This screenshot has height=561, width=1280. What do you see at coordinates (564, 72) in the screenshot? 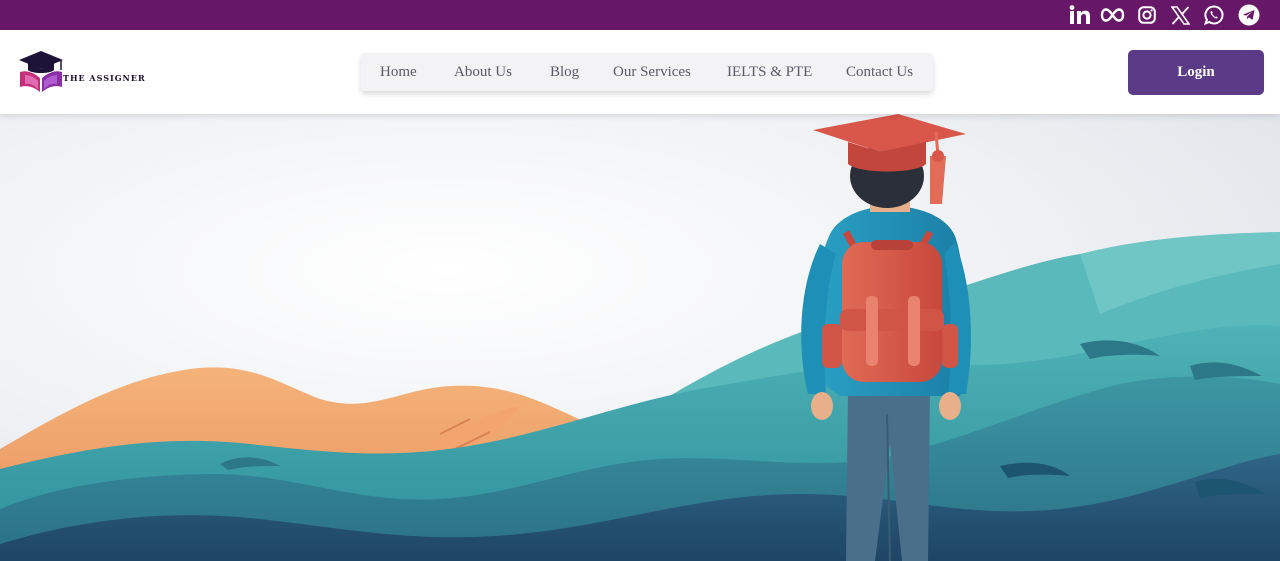
I see `nav-blog: Blog` at bounding box center [564, 72].